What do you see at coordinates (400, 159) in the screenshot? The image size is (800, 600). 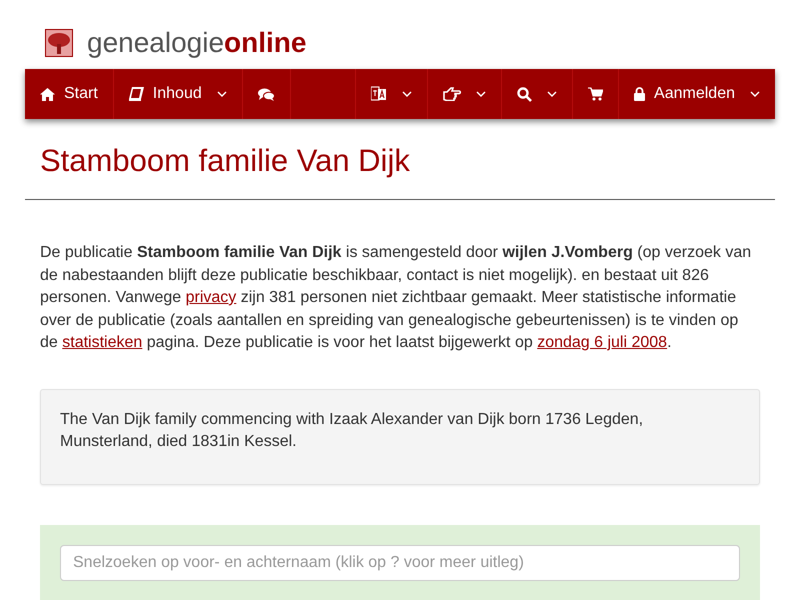 I see `page-title: Stamboom familie Van Dijk` at bounding box center [400, 159].